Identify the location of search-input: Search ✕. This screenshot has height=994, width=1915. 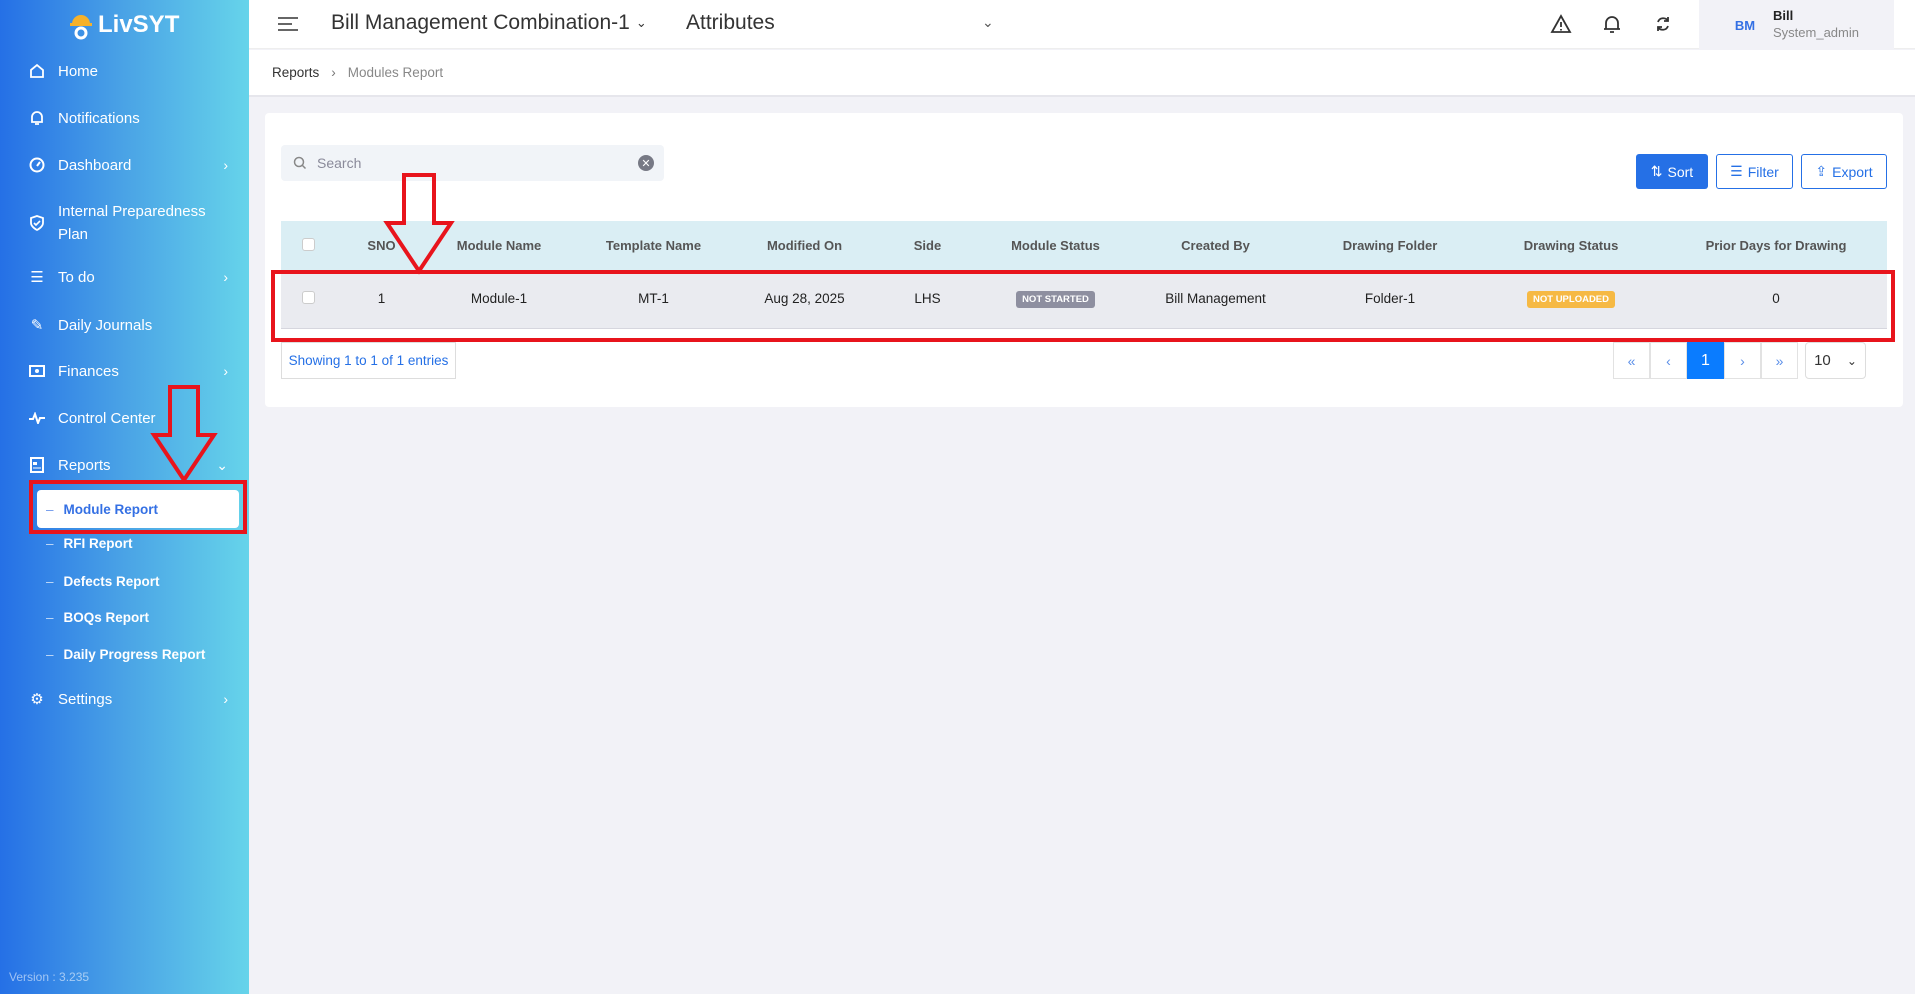
(472, 163).